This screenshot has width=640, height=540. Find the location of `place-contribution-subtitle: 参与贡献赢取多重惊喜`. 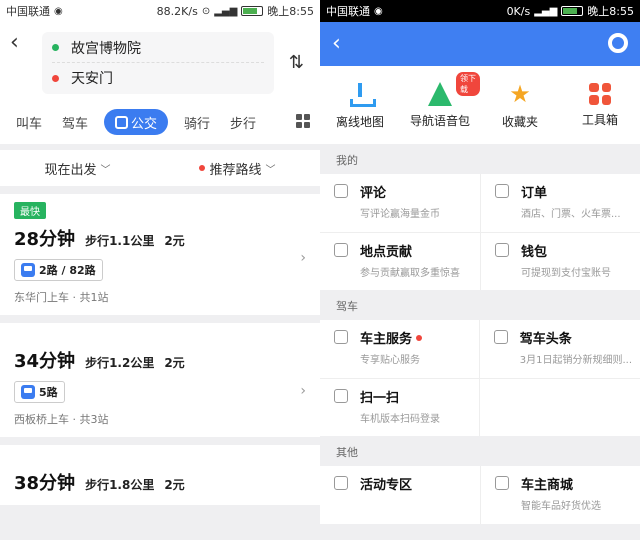

place-contribution-subtitle: 参与贡献赢取多重惊喜 is located at coordinates (410, 273).